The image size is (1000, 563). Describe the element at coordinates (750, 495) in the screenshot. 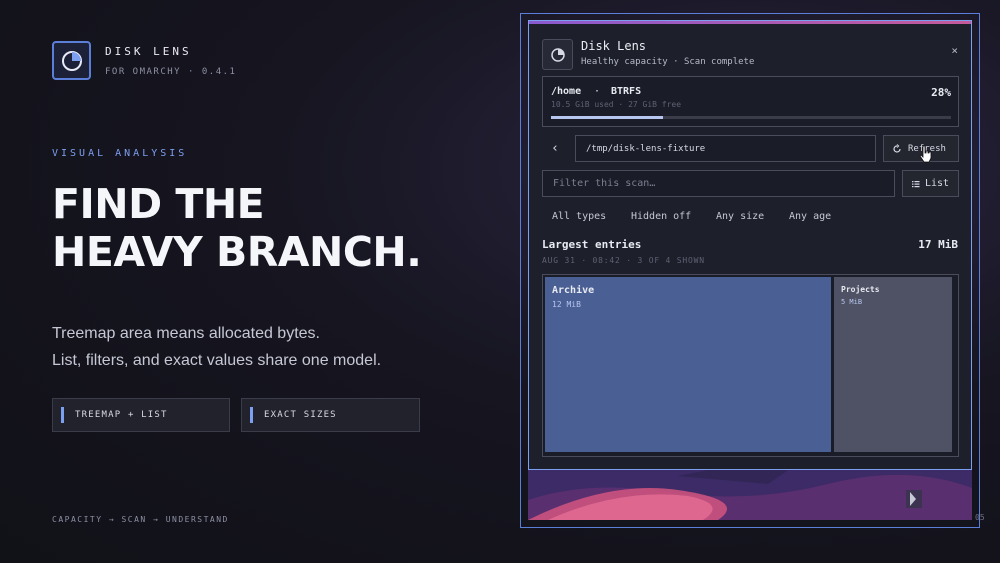

I see `wallpaper-preview` at that location.